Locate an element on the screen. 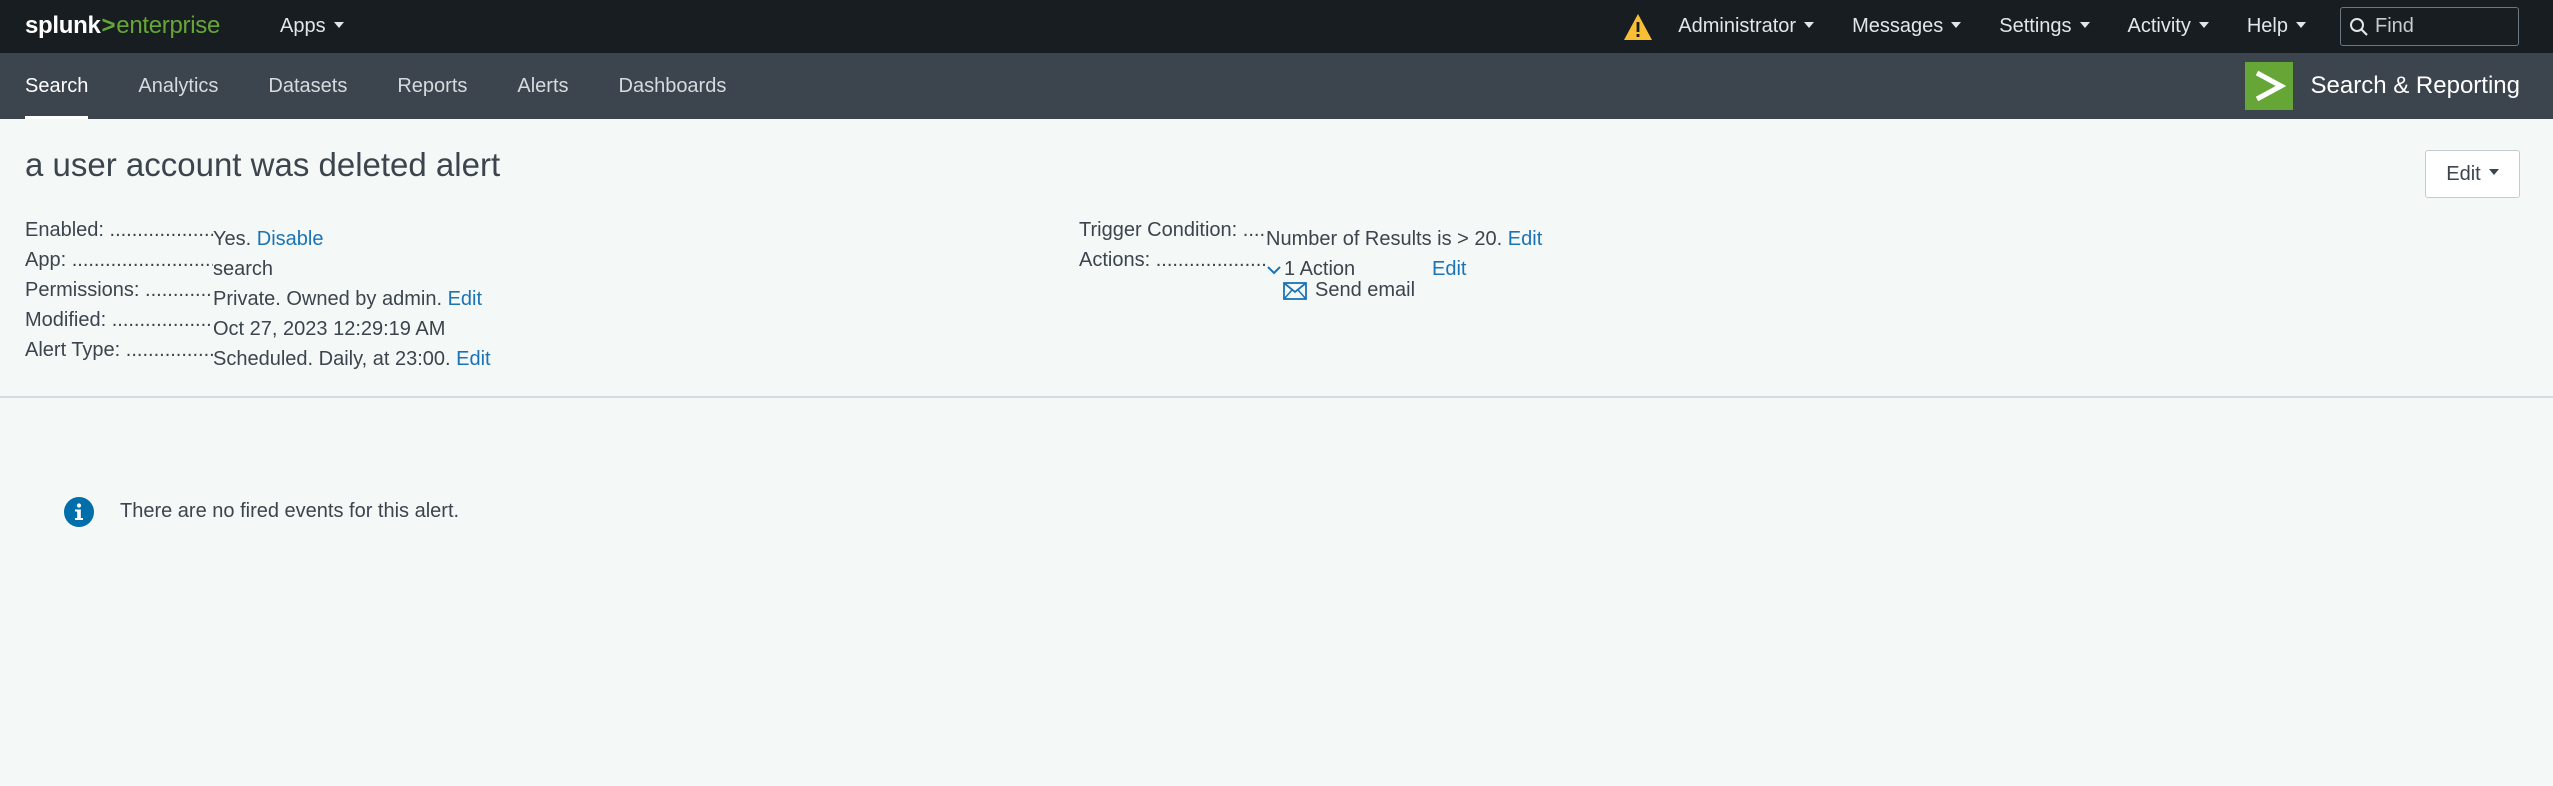 This screenshot has height=786, width=2553. edit-button: Edit is located at coordinates (2472, 174).